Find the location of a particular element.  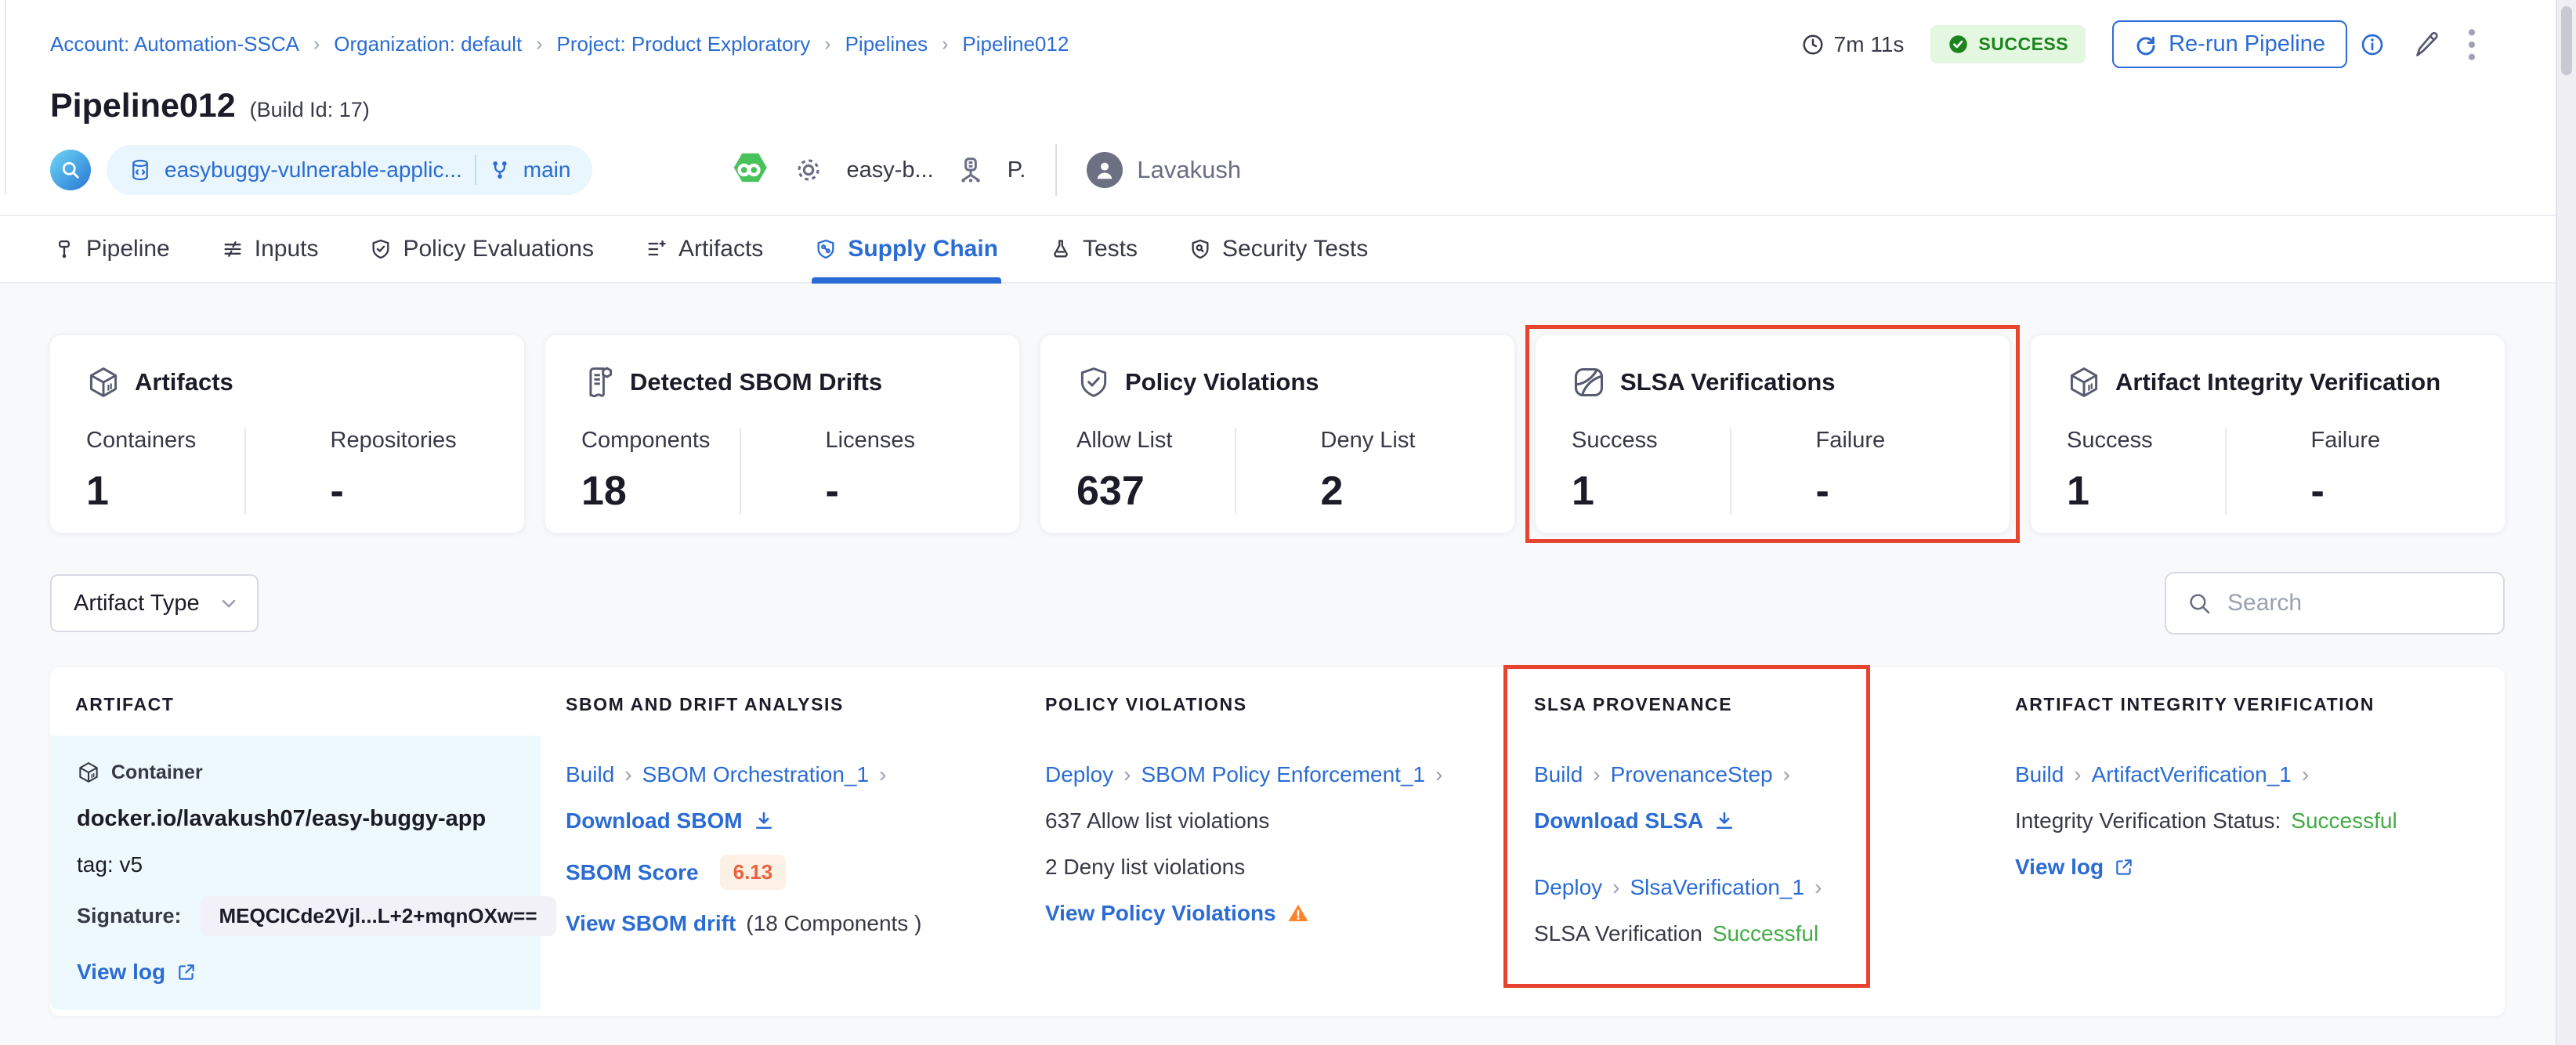

step-link: SBOM Orchestration_1 is located at coordinates (755, 774).